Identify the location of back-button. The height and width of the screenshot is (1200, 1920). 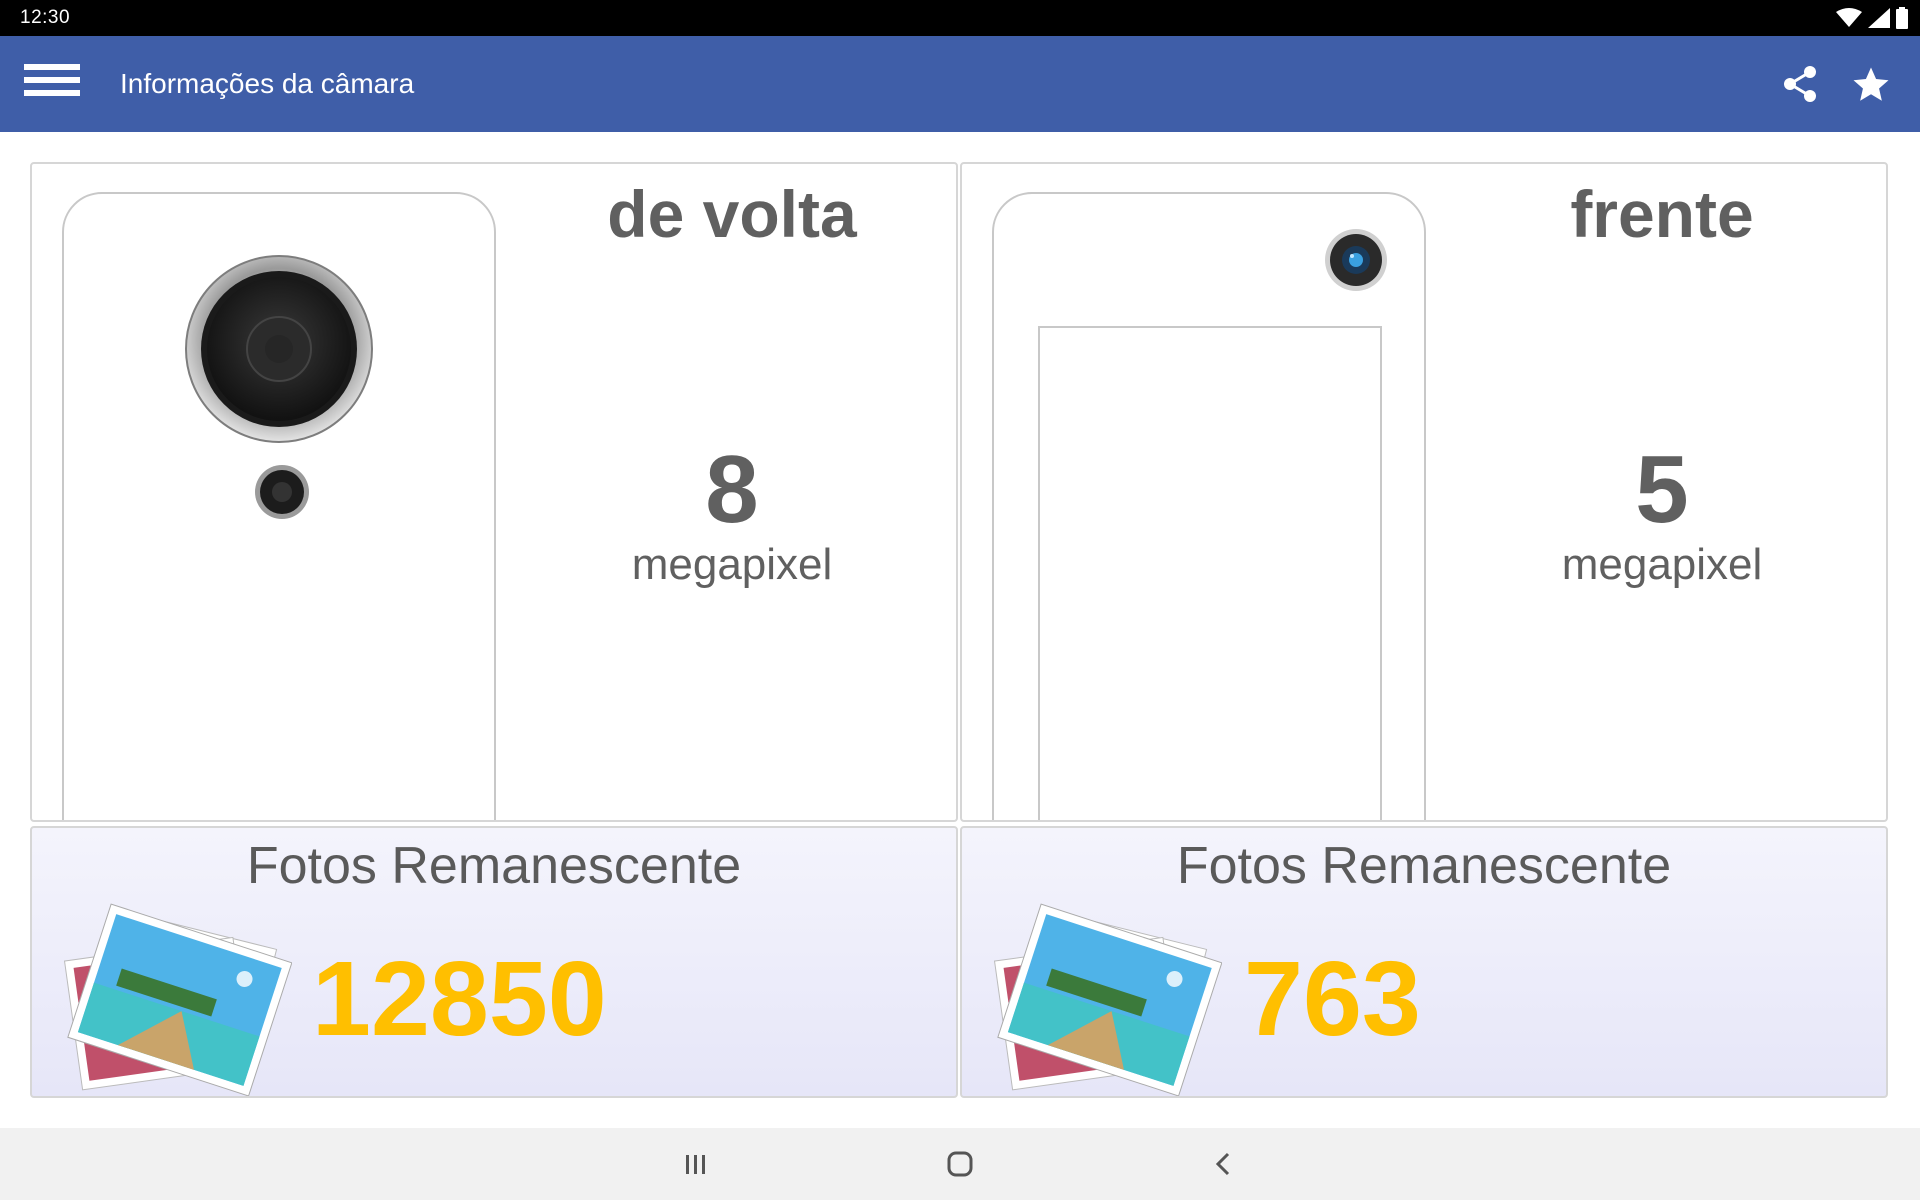
(1224, 1164).